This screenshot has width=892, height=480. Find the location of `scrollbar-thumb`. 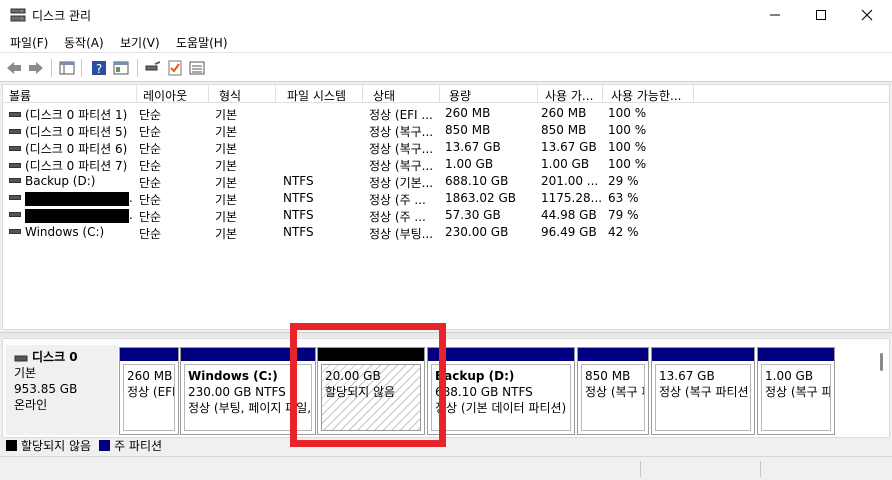

scrollbar-thumb is located at coordinates (881, 362).